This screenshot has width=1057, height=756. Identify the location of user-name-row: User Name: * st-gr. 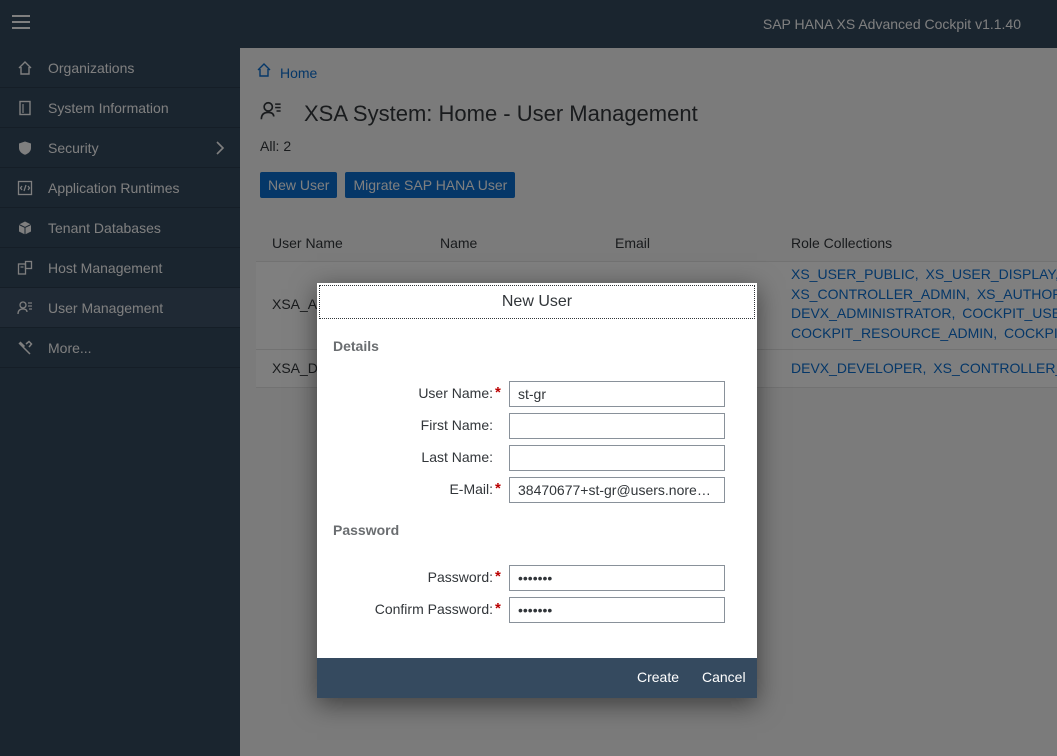
(537, 394).